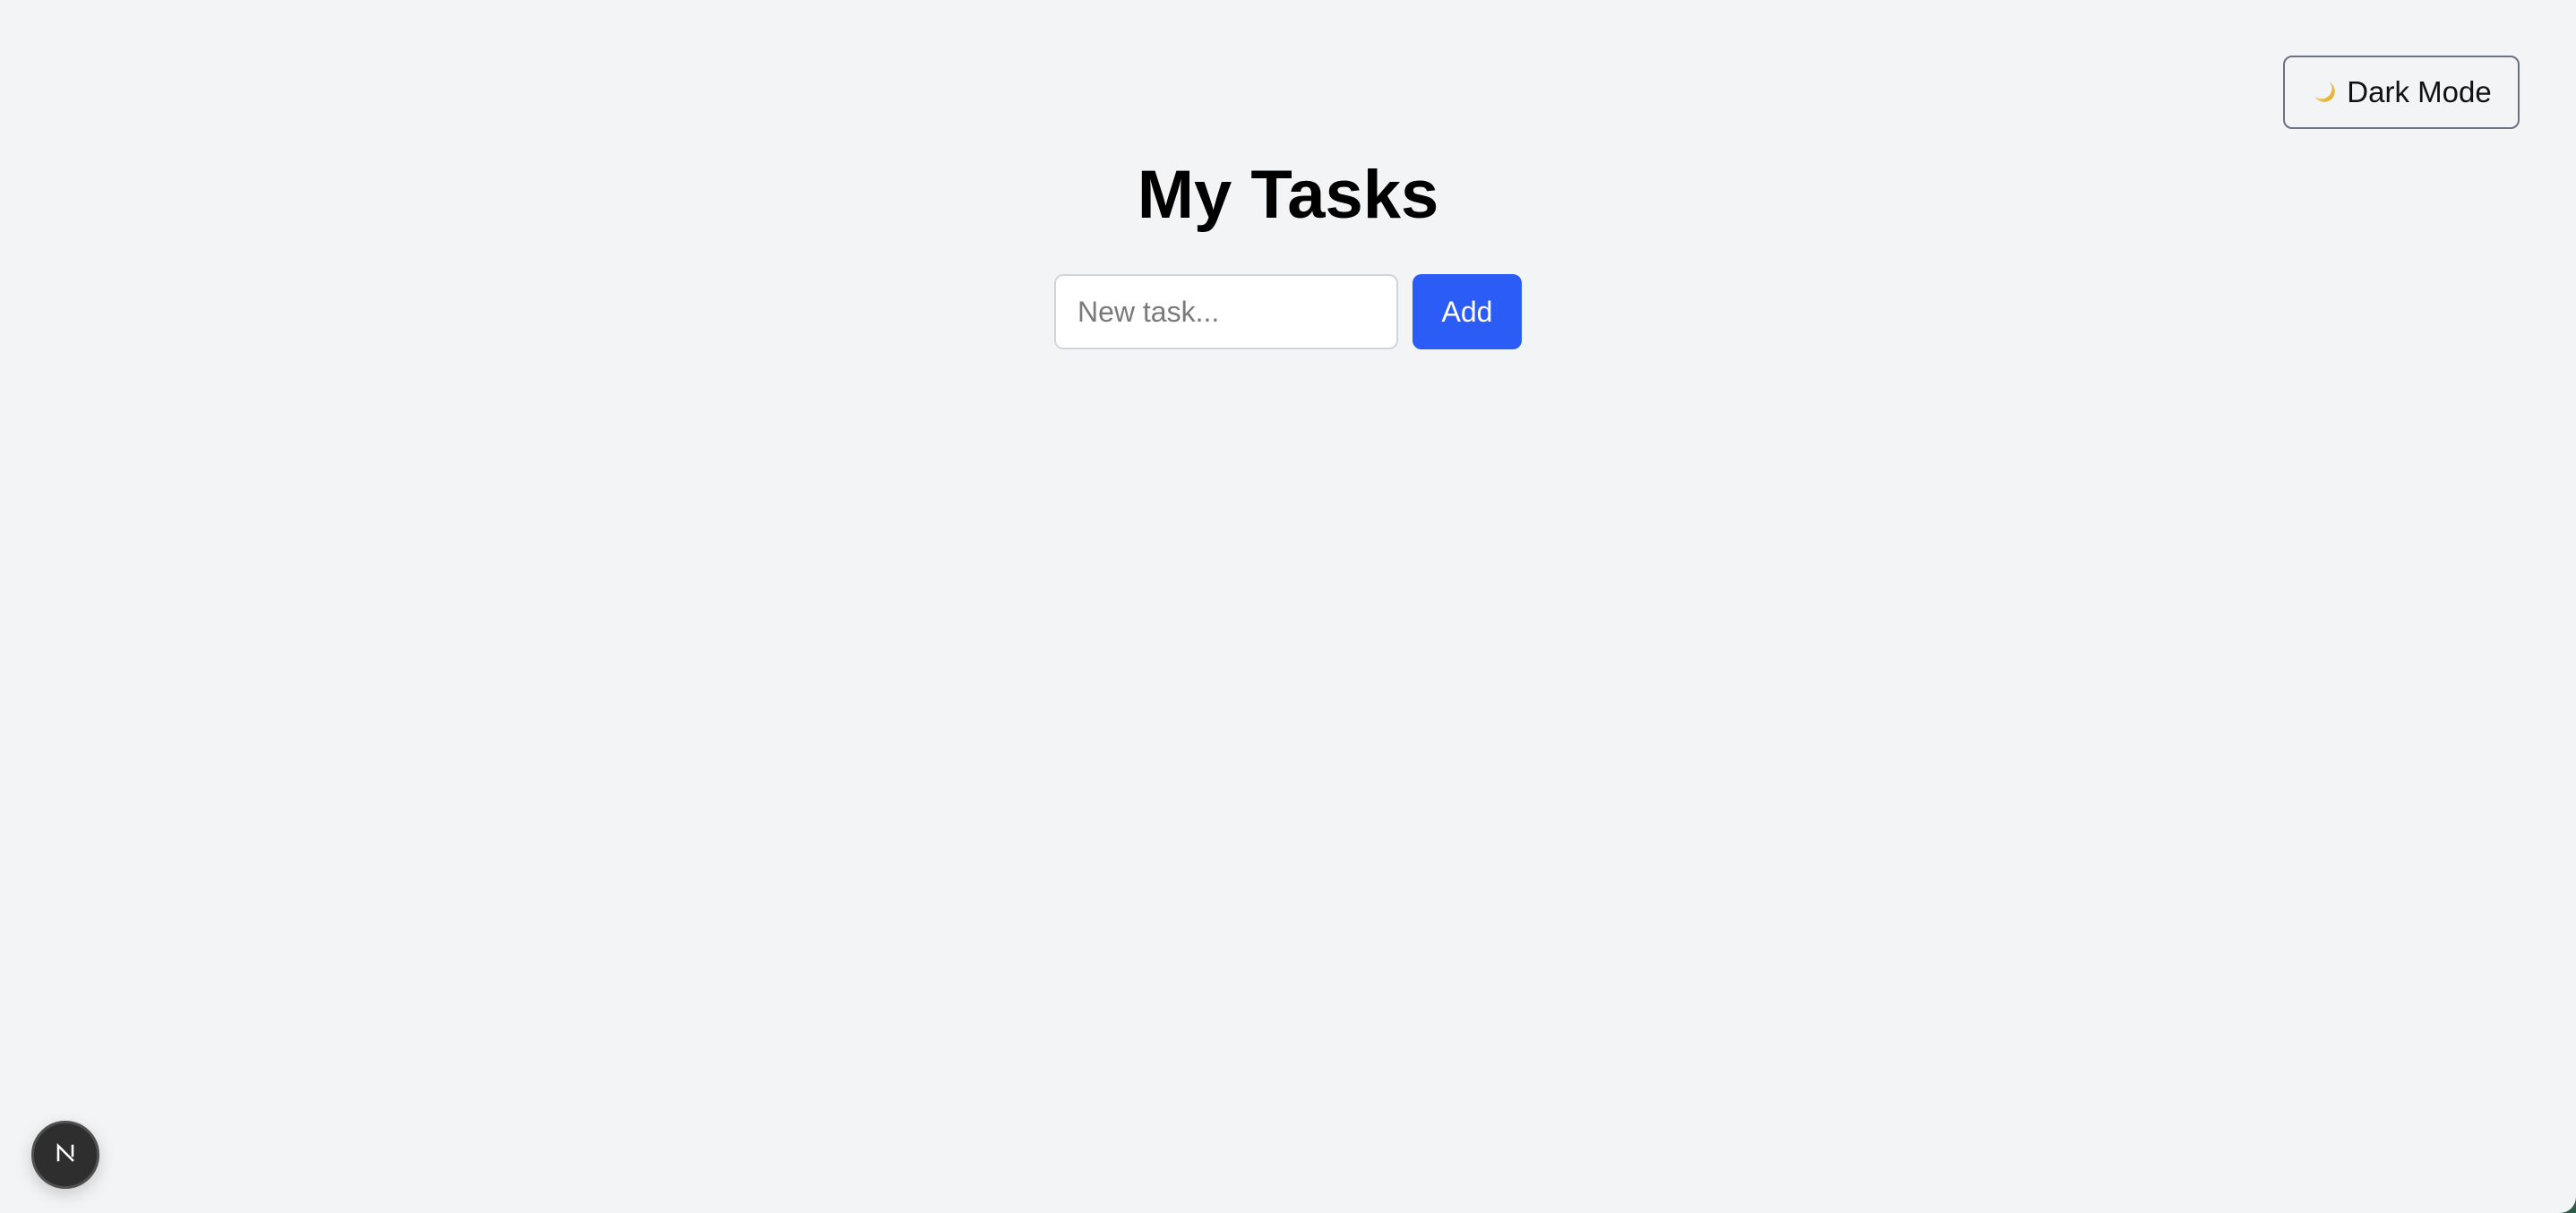  What do you see at coordinates (1226, 312) in the screenshot?
I see `new-task-input` at bounding box center [1226, 312].